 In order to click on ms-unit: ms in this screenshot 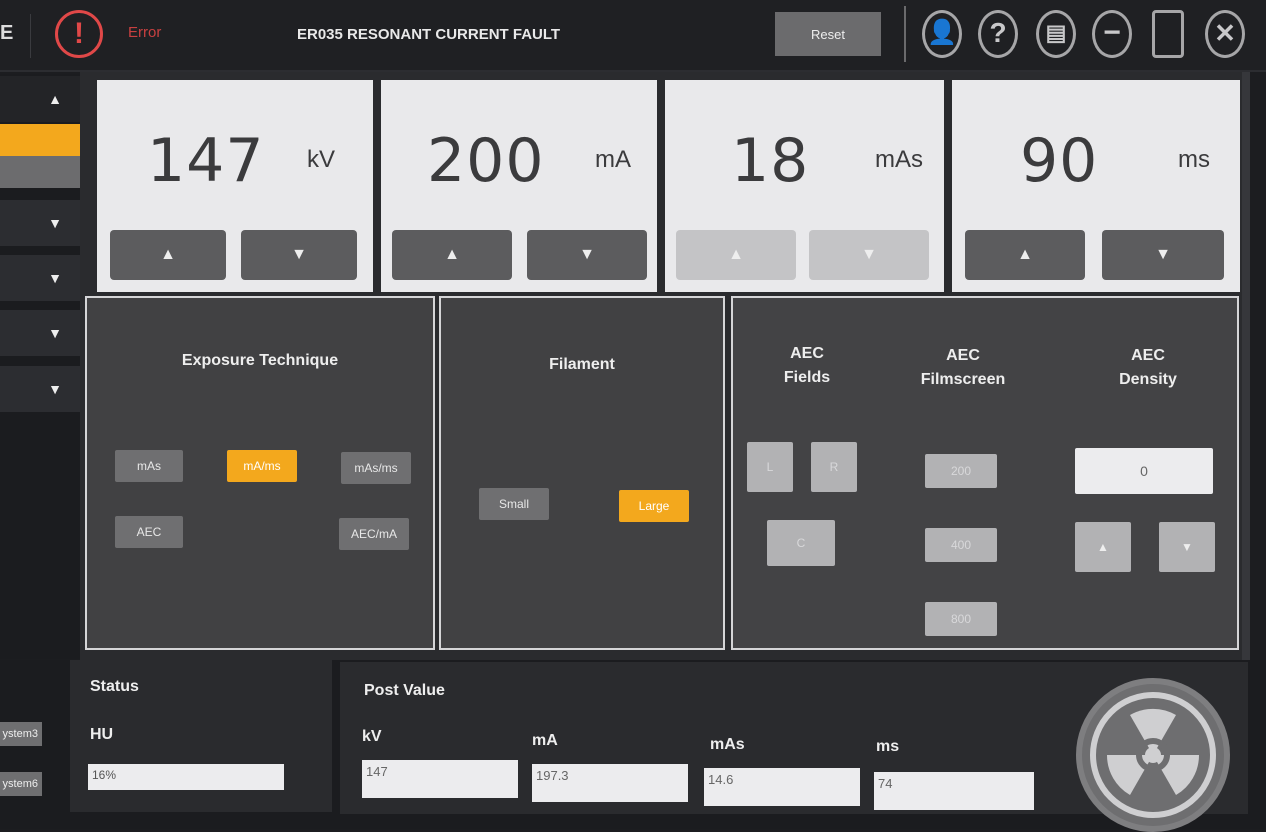, I will do `click(1194, 159)`.